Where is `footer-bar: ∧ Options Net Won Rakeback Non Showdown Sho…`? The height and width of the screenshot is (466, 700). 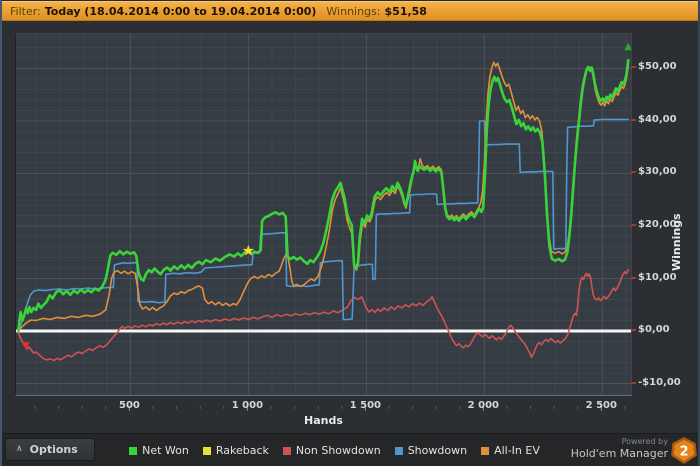
footer-bar: ∧ Options Net Won Rakeback Non Showdown Sho… is located at coordinates (350, 449).